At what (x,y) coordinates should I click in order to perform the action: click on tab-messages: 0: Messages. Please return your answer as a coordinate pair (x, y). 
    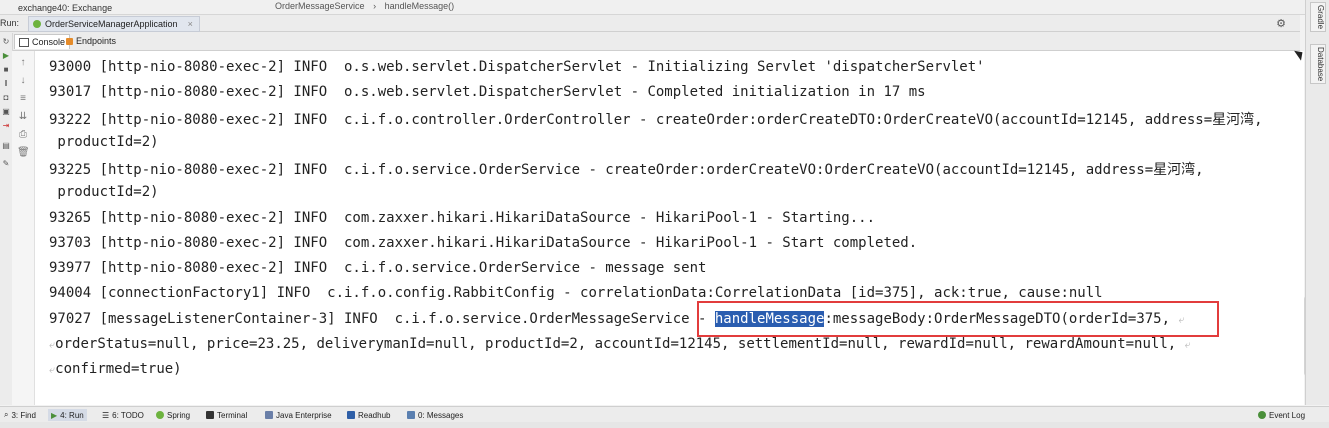
    Looking at the image, I should click on (435, 415).